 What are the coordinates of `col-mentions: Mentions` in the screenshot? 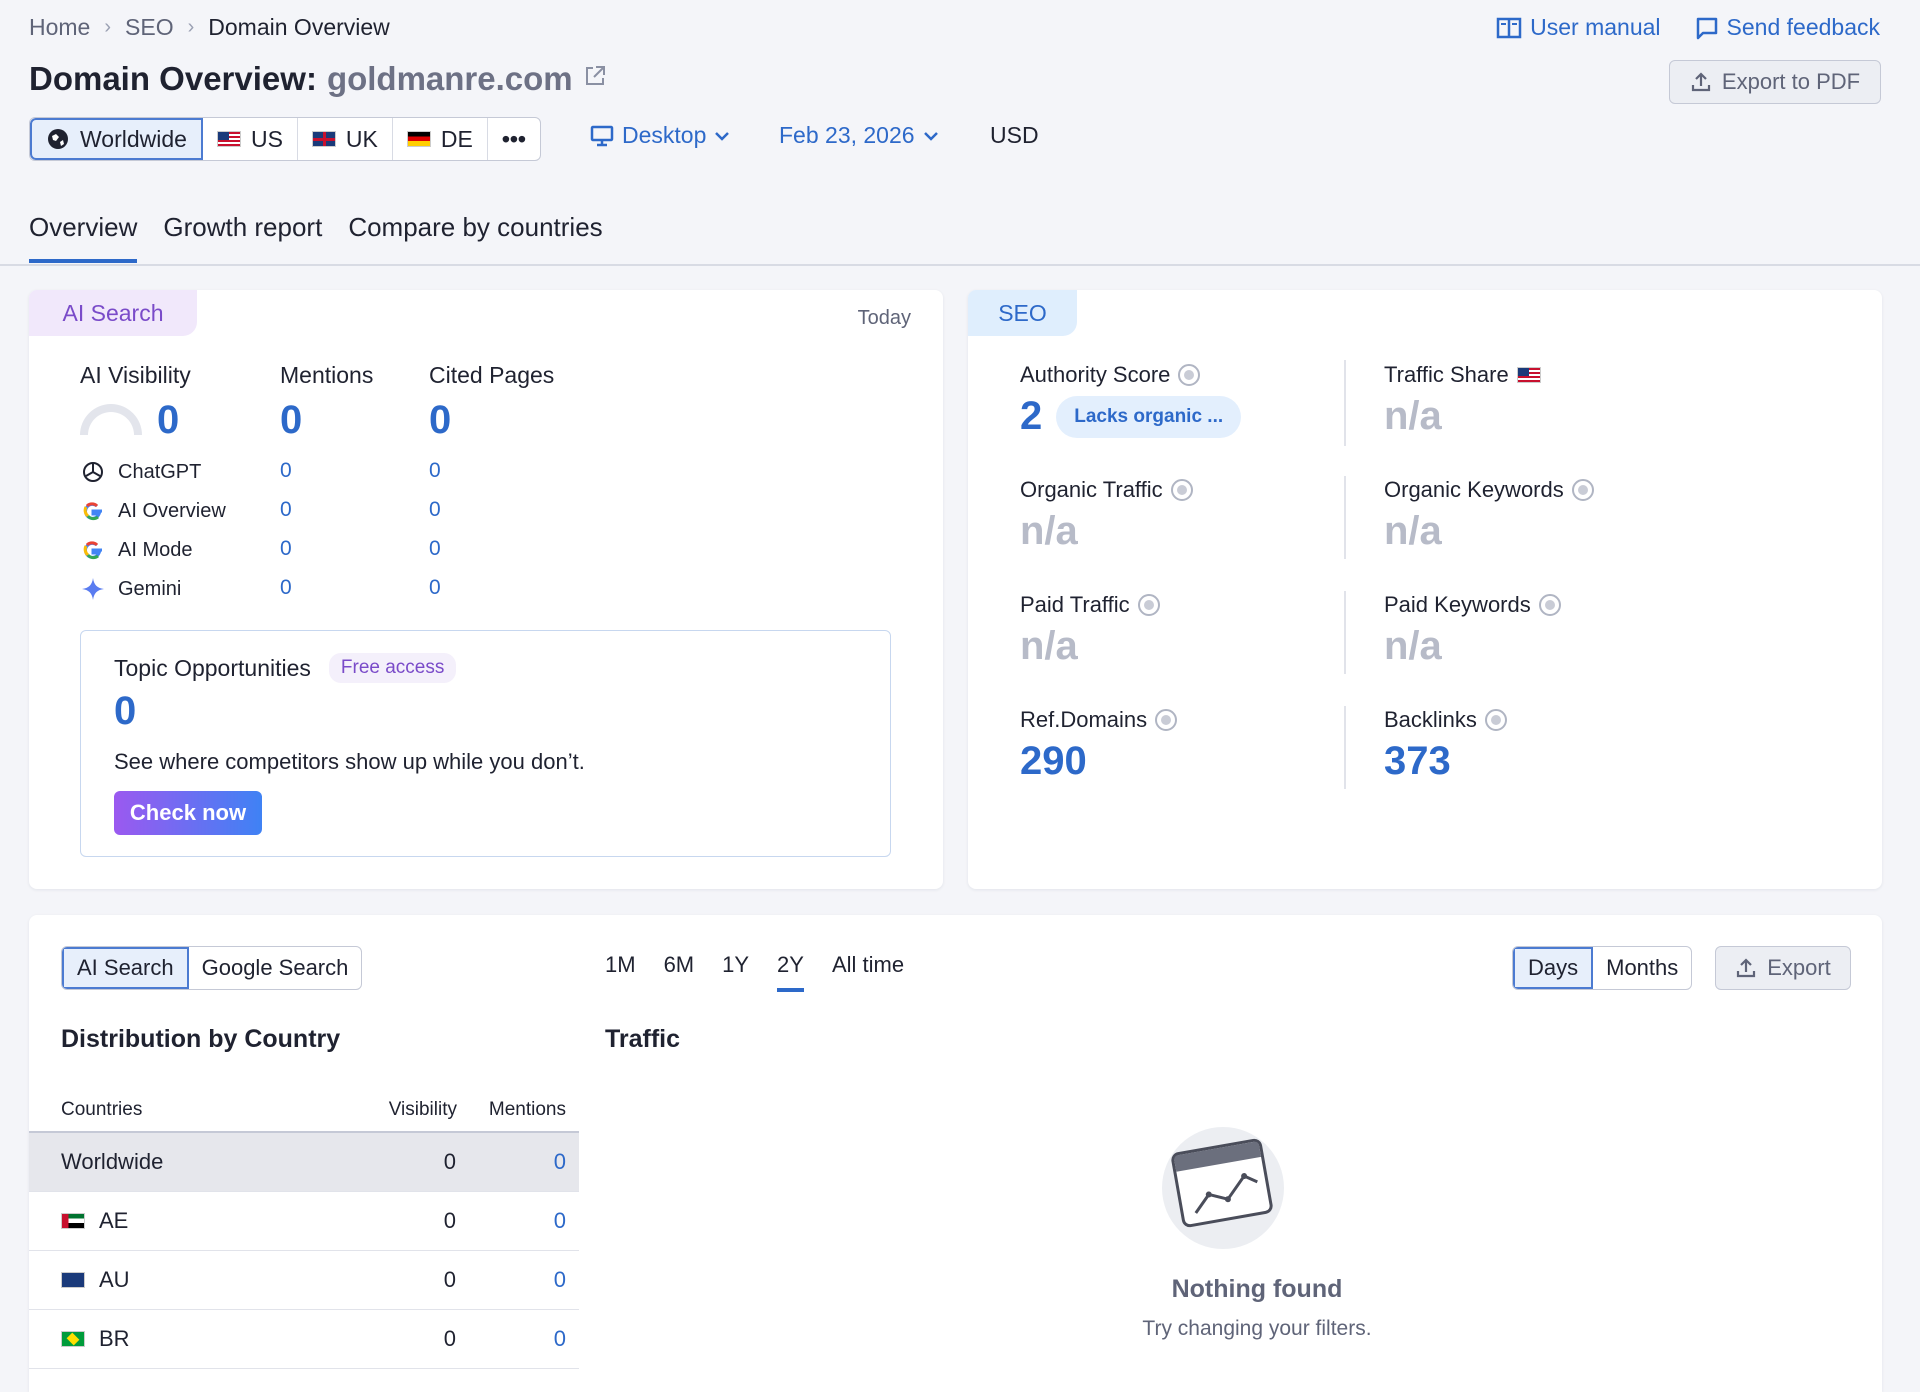 It's located at (527, 1110).